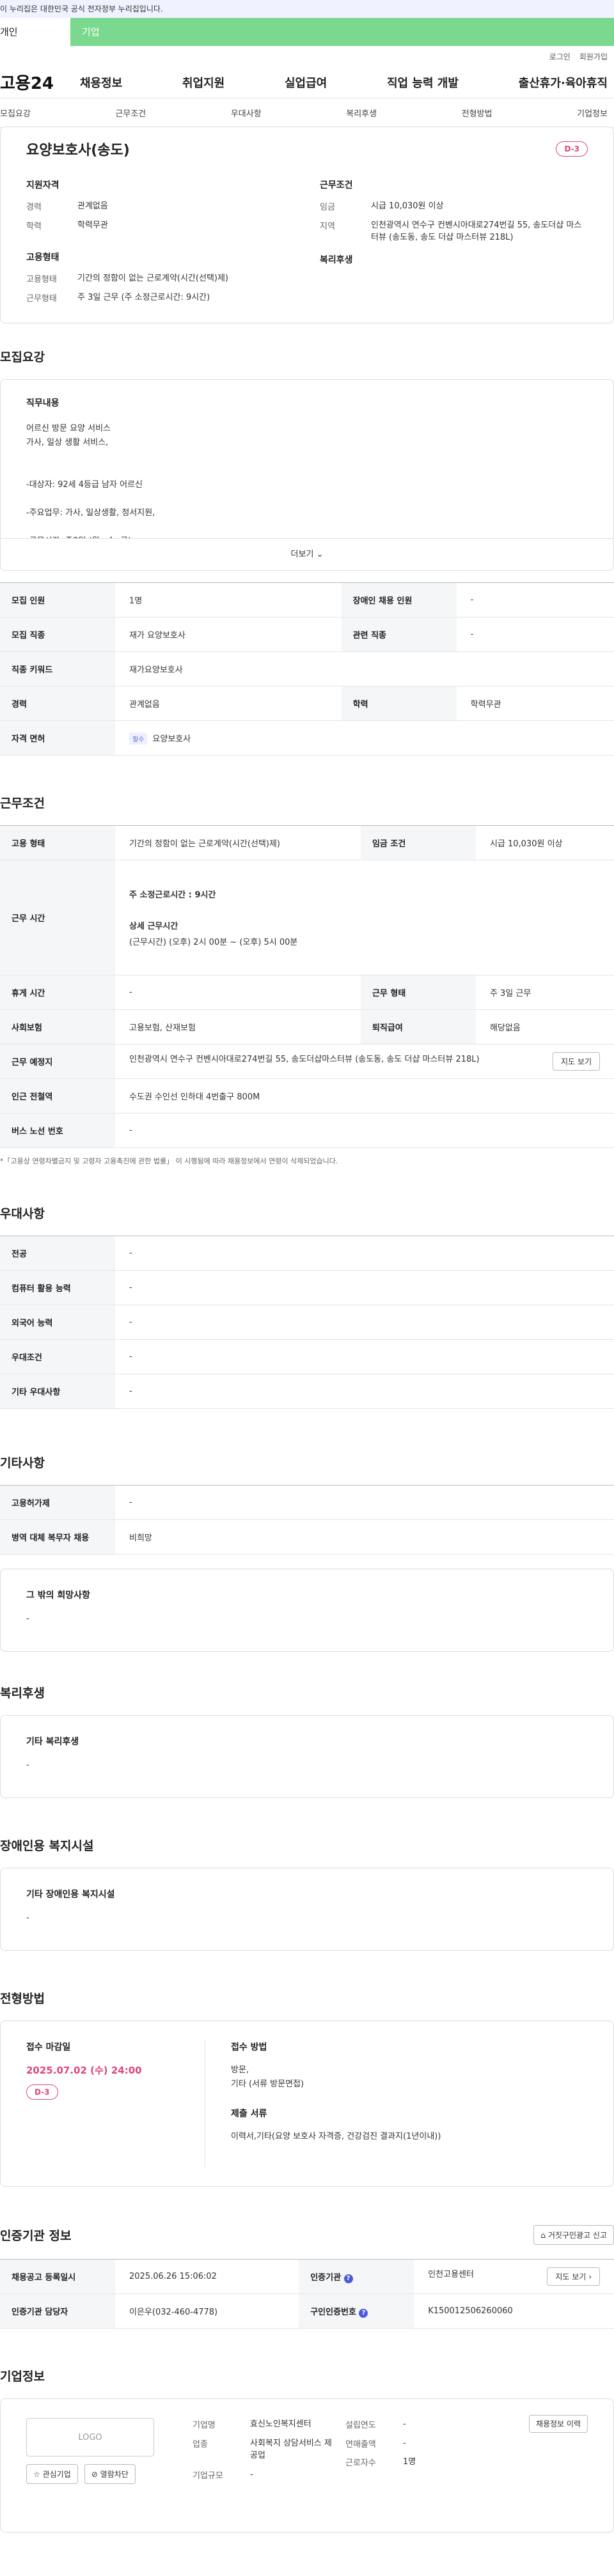  What do you see at coordinates (280, 2424) in the screenshot?
I see `company-field-value: 효신노인복지센터` at bounding box center [280, 2424].